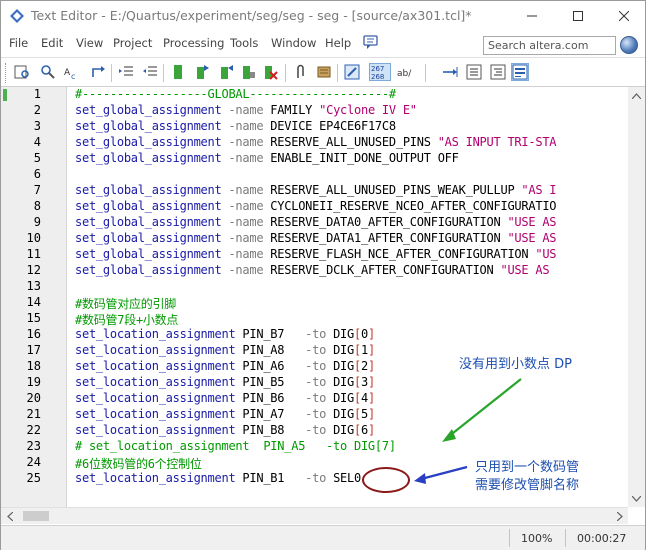 The height and width of the screenshot is (550, 646). Describe the element at coordinates (484, 408) in the screenshot. I see `green-arrow-line` at that location.